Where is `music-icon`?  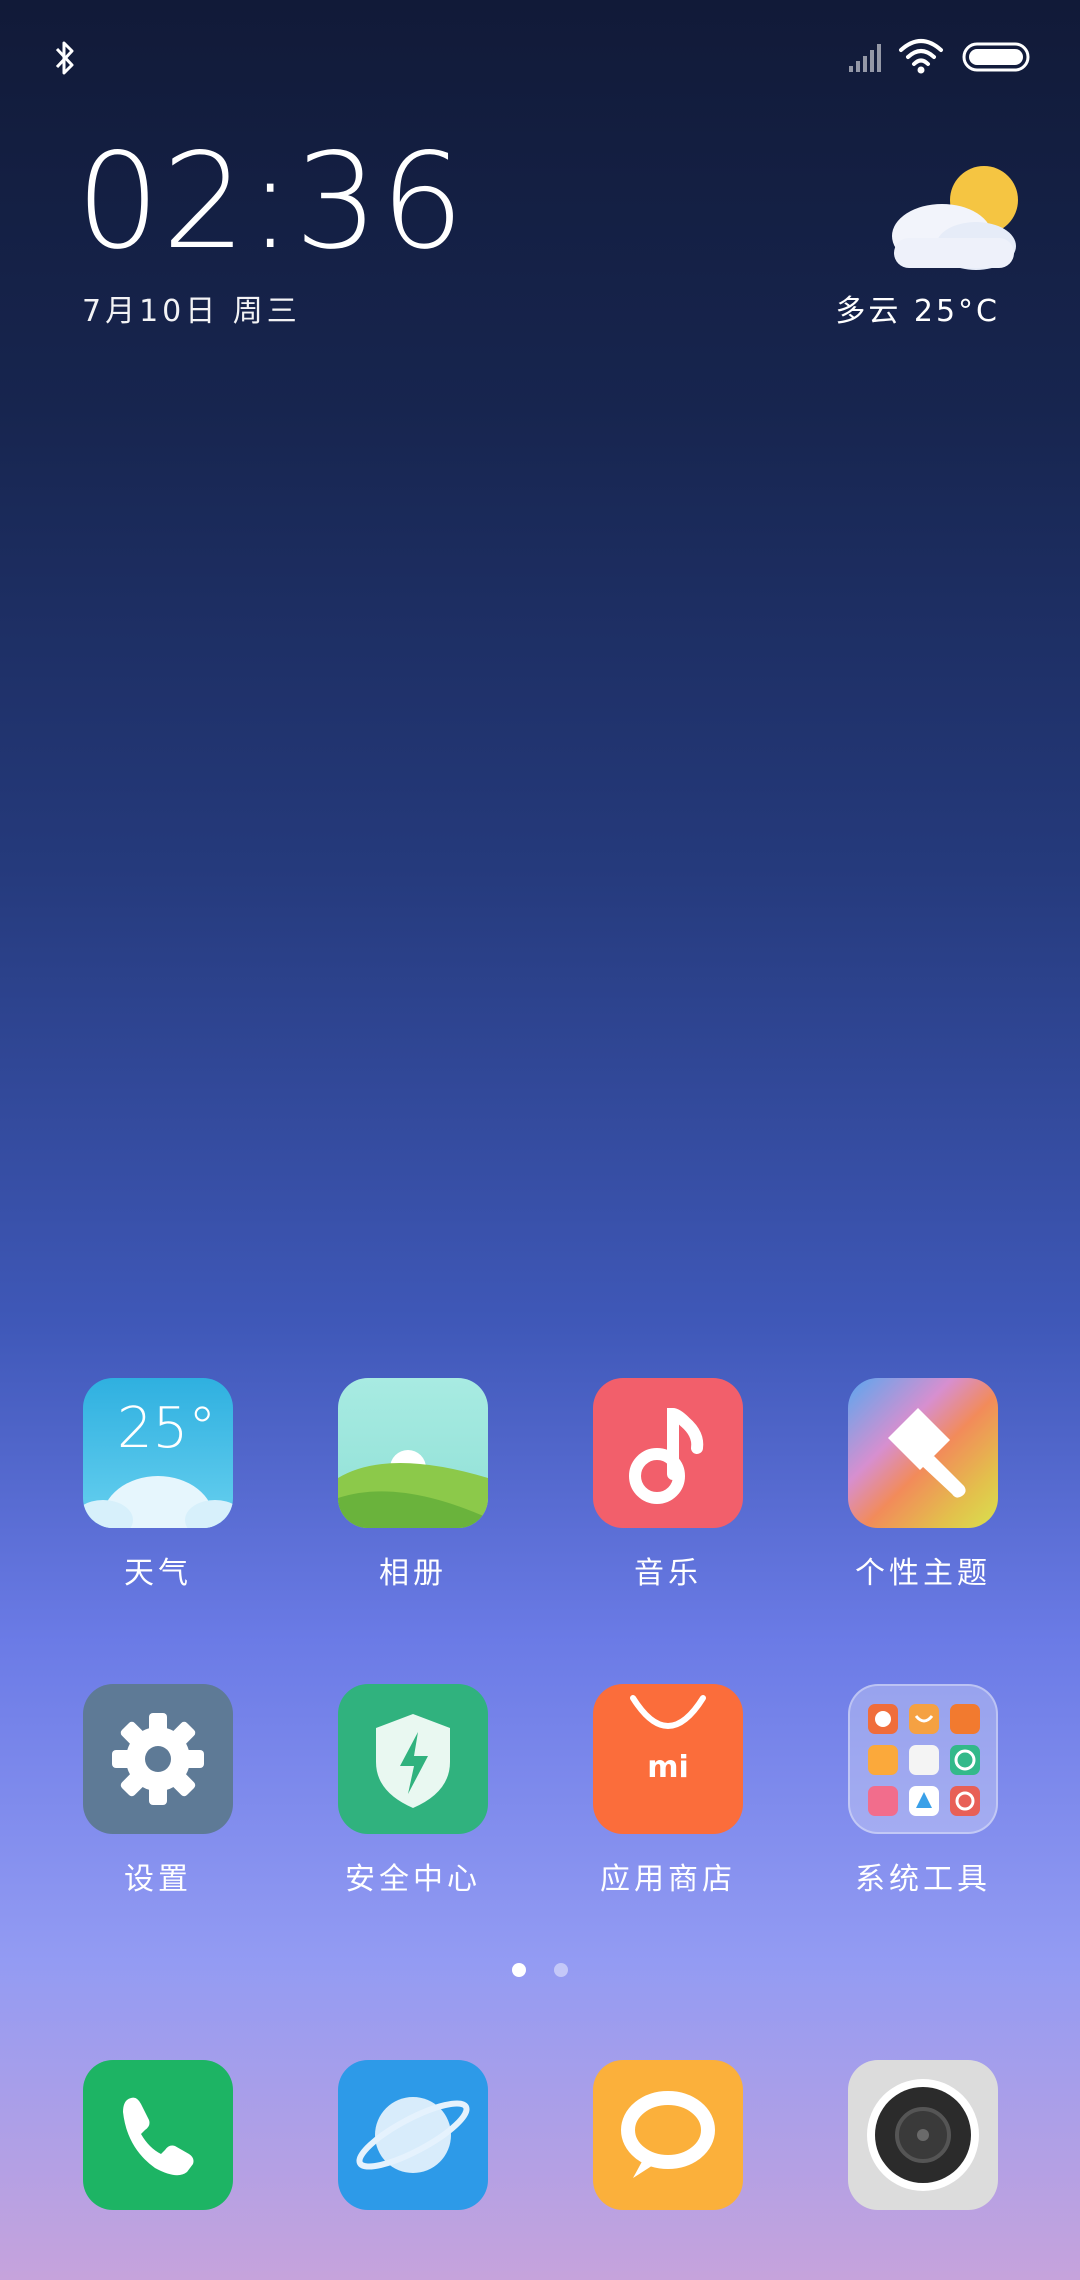 music-icon is located at coordinates (668, 1453).